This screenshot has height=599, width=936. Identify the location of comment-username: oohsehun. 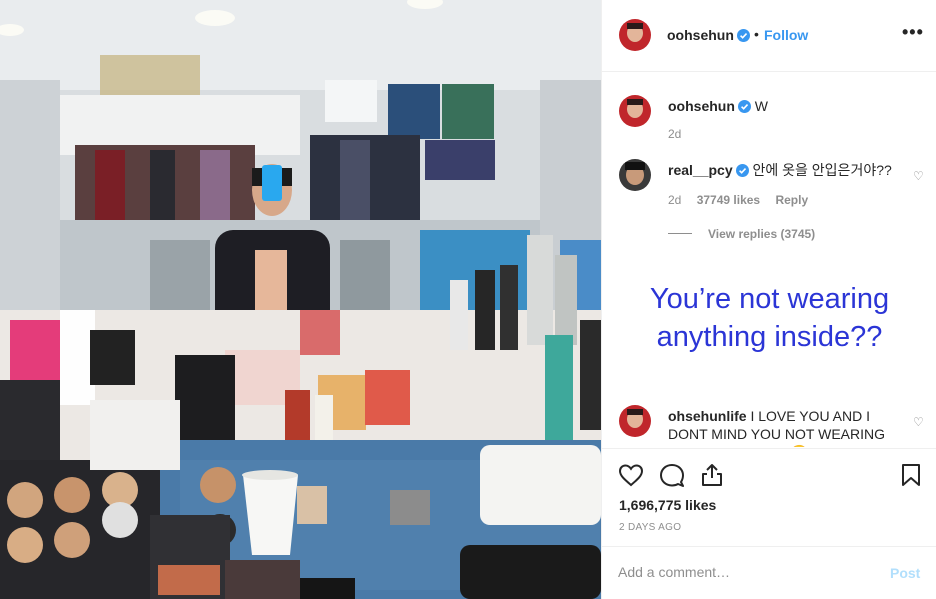
(701, 106).